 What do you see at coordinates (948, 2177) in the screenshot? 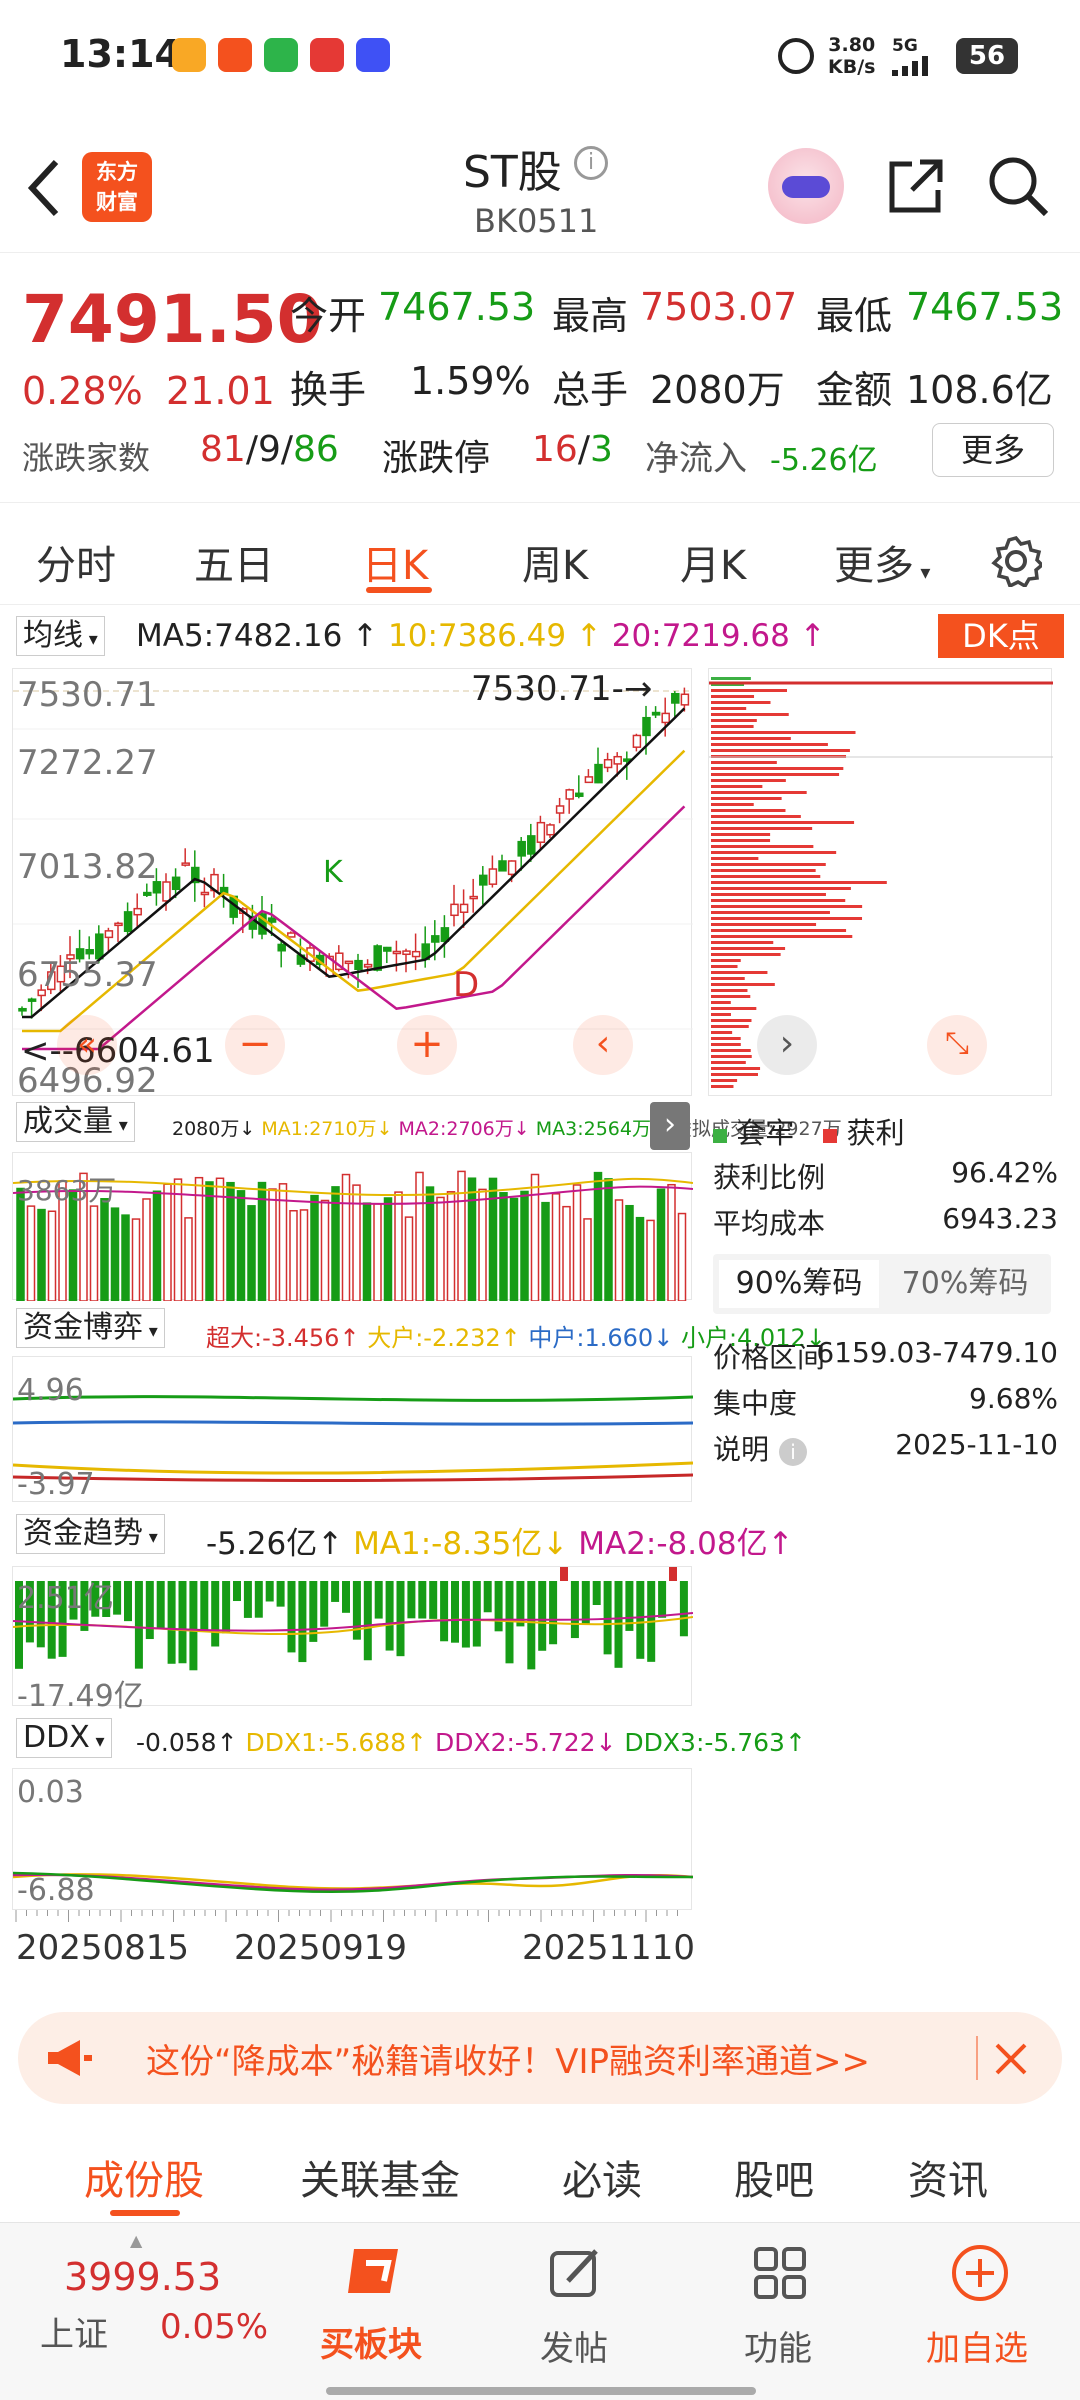
I see `tab-news: 资讯` at bounding box center [948, 2177].